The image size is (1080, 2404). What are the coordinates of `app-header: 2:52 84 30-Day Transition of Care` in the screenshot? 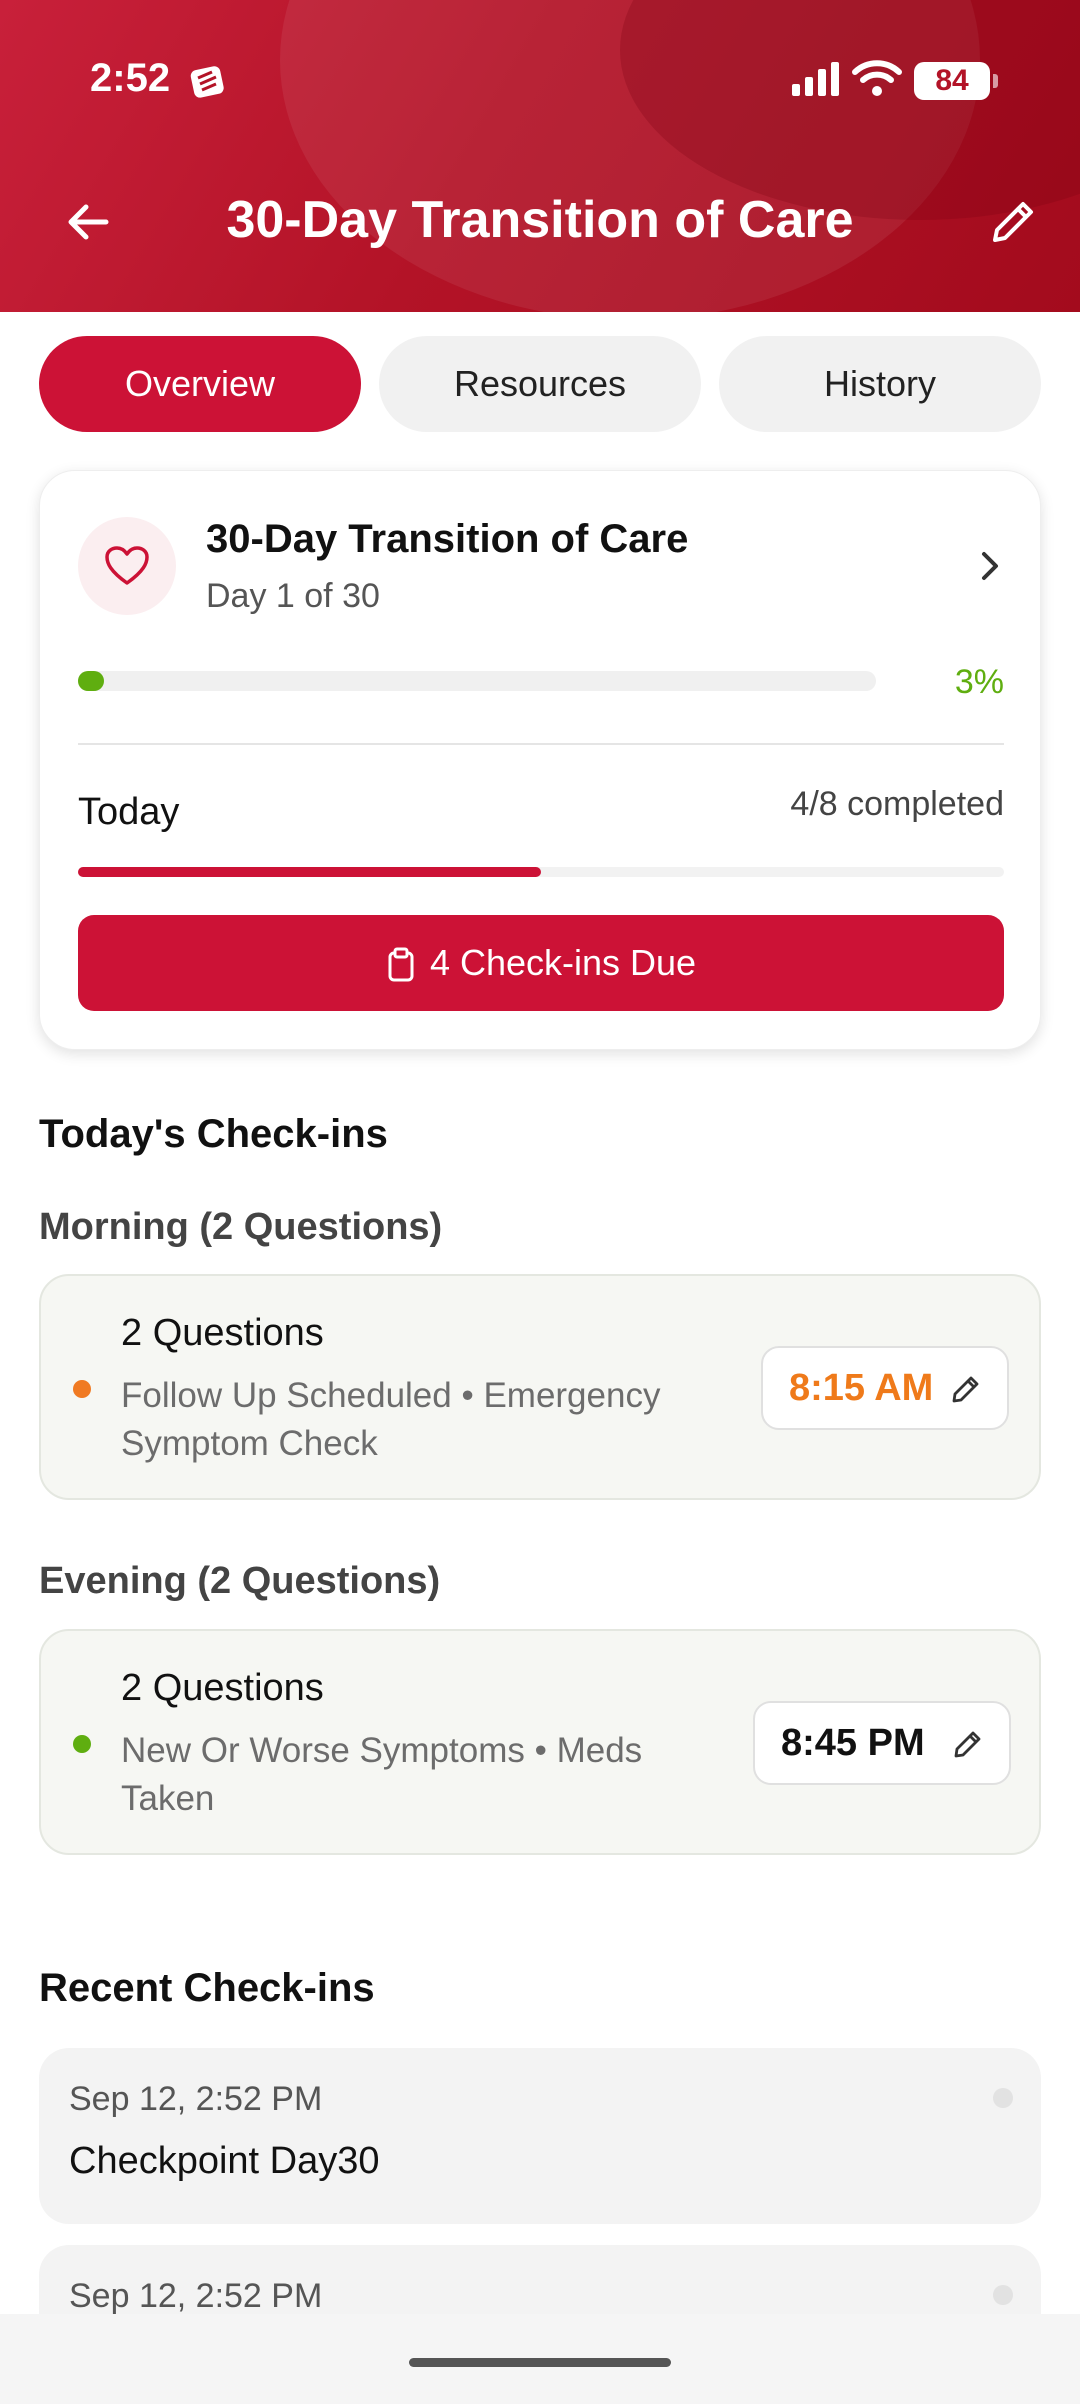 It's located at (540, 156).